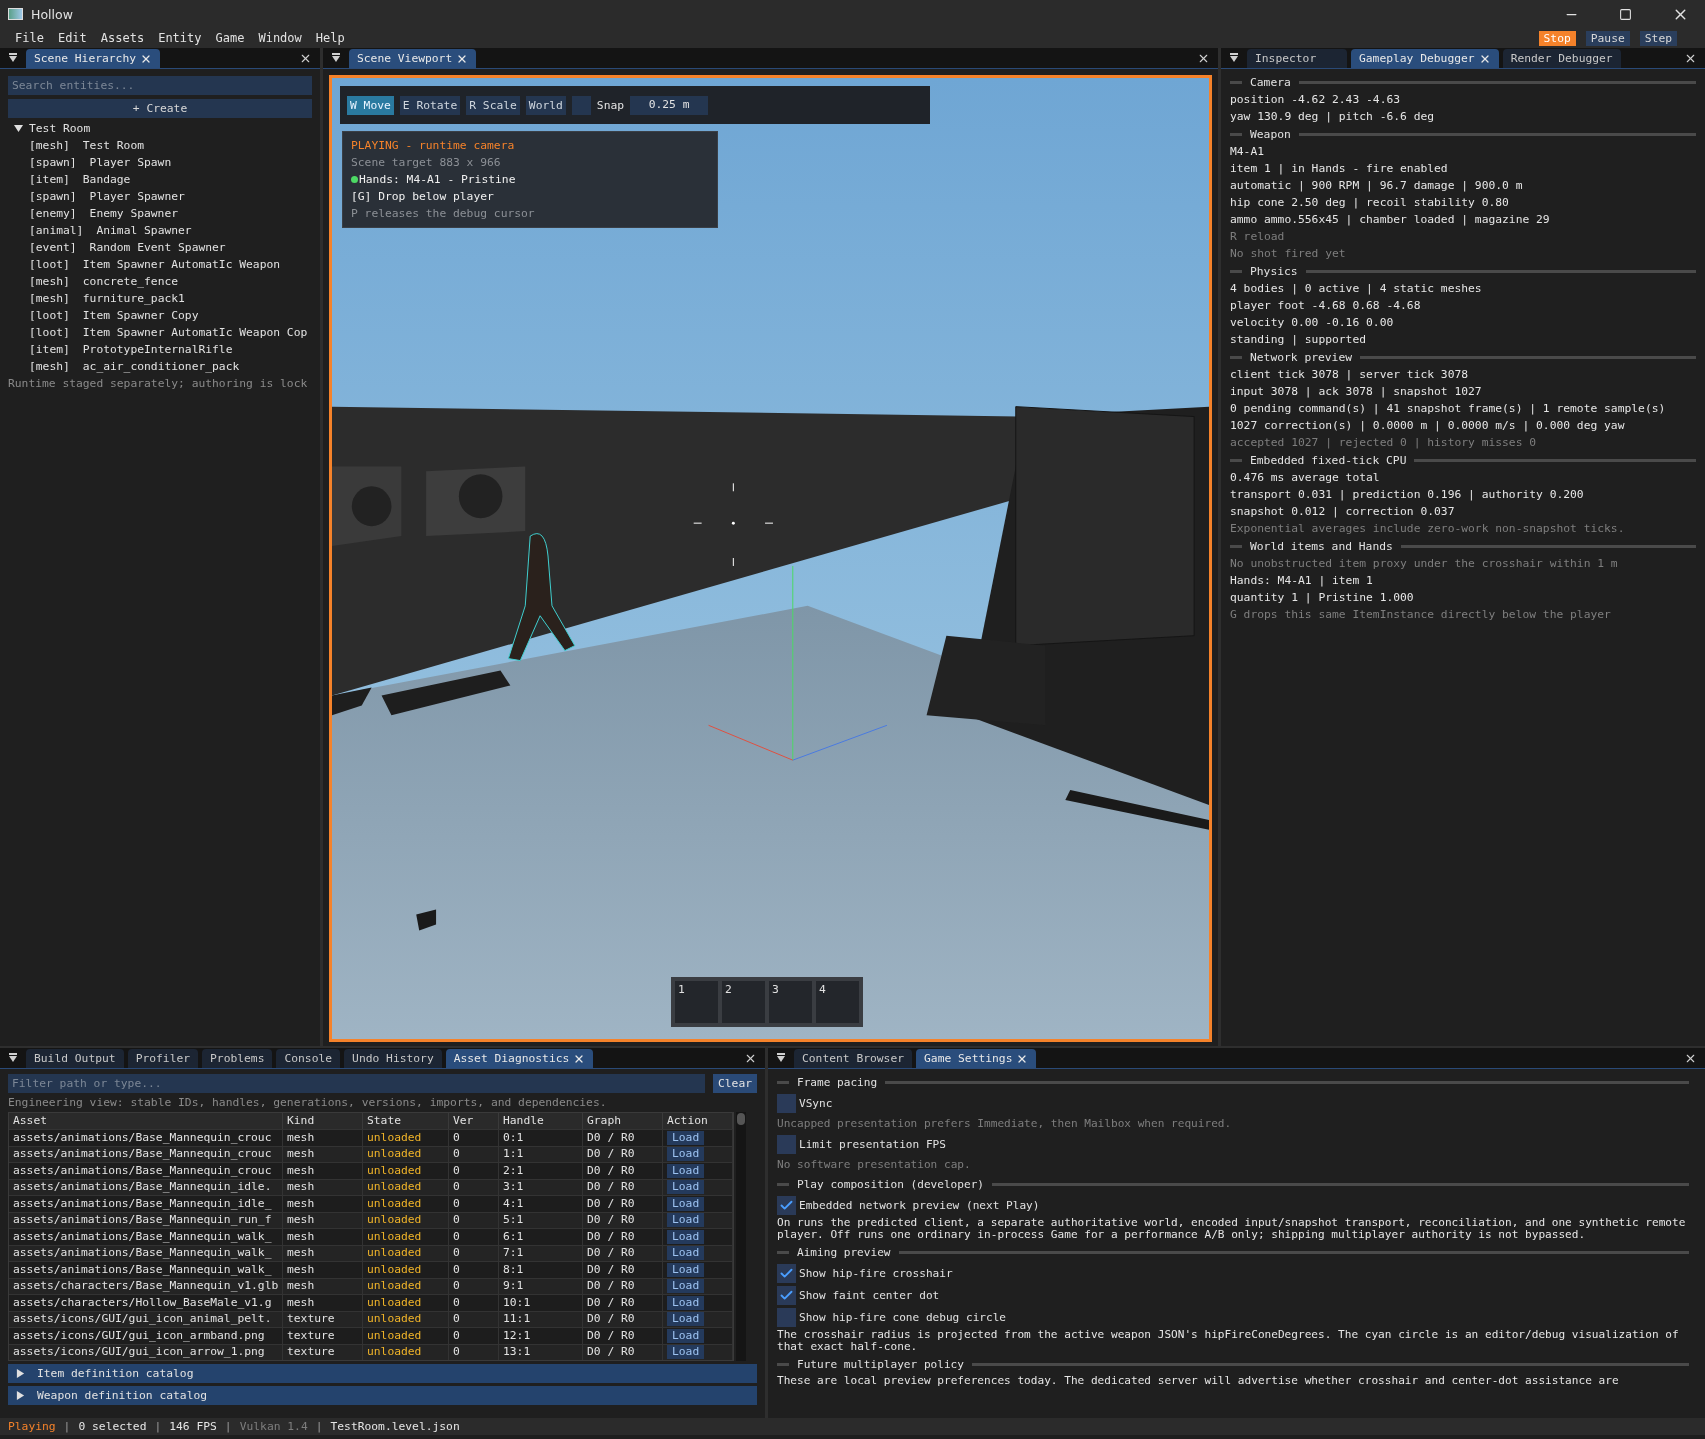 This screenshot has width=1705, height=1439. What do you see at coordinates (160, 230) in the screenshot?
I see `tree-item: [animal] Animal Spawner` at bounding box center [160, 230].